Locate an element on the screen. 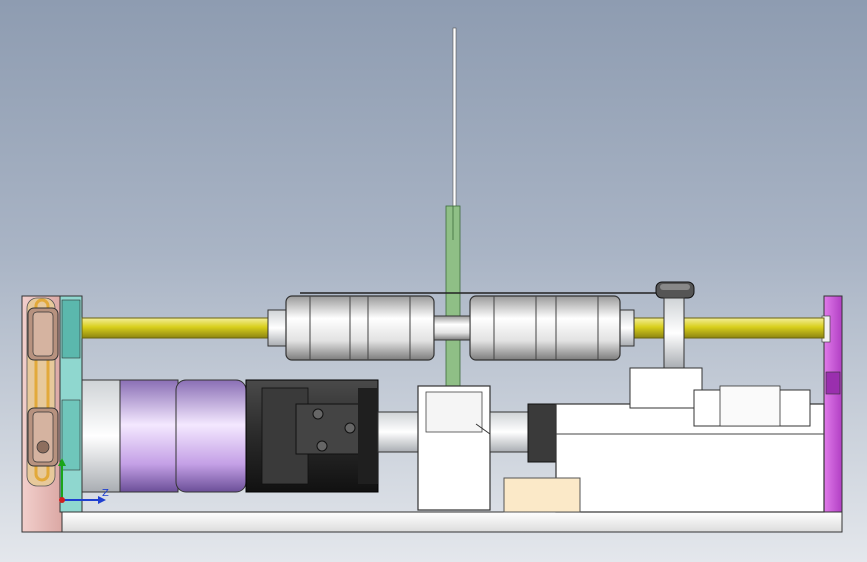 This screenshot has width=867, height=562. base-plate is located at coordinates (432, 522).